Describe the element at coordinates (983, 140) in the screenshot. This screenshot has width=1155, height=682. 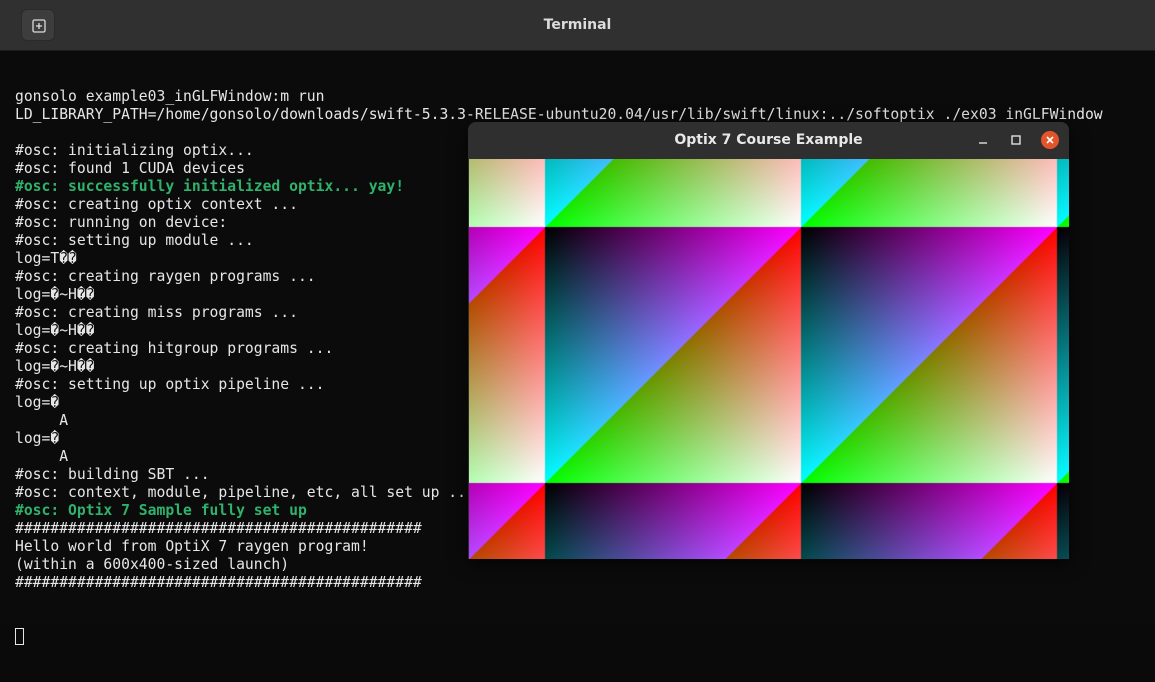
I see `minimize-button` at that location.